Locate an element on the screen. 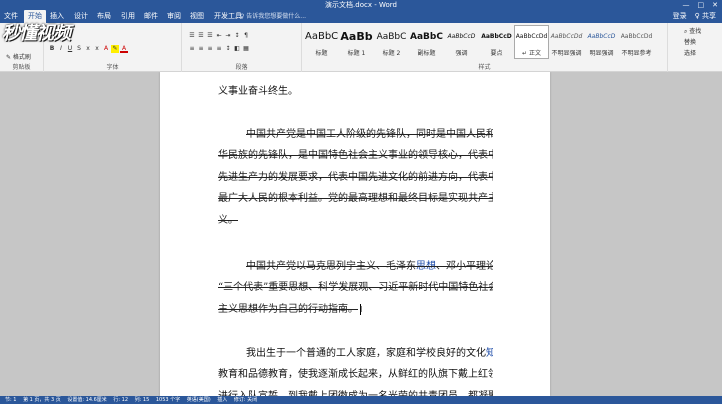 This screenshot has width=722, height=404. text-line: 进行入队宣誓，到我戴上团徽成为一名光荣的共青团员，都凝聚着 is located at coordinates (355, 391).